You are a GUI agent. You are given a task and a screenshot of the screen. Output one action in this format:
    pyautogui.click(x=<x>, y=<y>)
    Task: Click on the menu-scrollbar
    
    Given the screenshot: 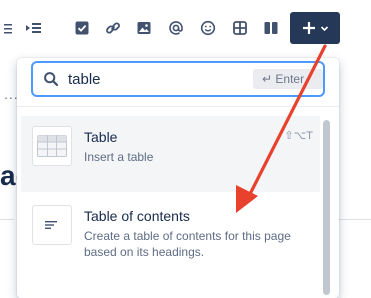 What is the action you would take?
    pyautogui.click(x=326, y=207)
    